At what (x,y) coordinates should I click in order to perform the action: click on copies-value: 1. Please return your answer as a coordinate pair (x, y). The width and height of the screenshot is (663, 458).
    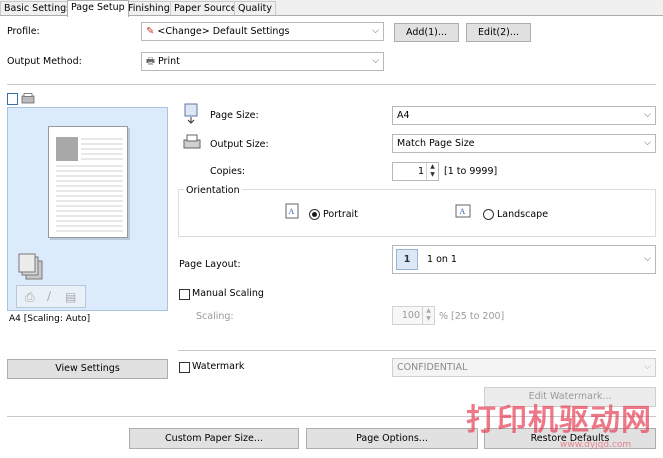
    Looking at the image, I should click on (420, 171).